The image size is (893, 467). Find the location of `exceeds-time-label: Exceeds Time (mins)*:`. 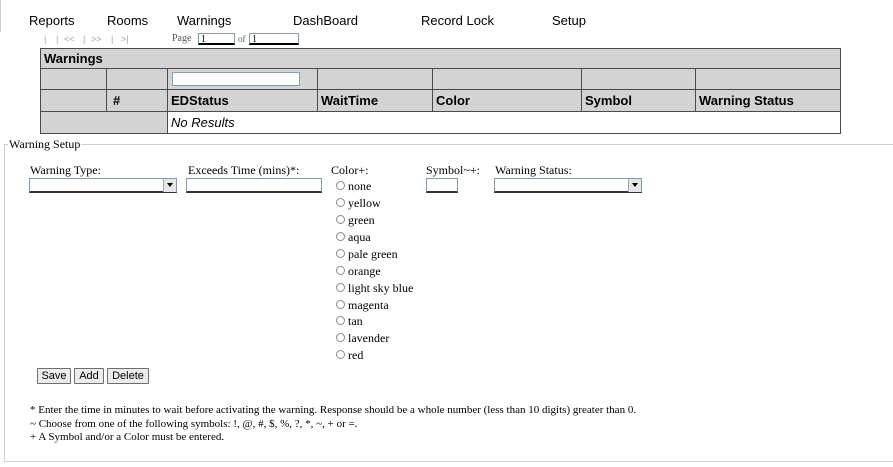

exceeds-time-label: Exceeds Time (mins)*: is located at coordinates (244, 170).